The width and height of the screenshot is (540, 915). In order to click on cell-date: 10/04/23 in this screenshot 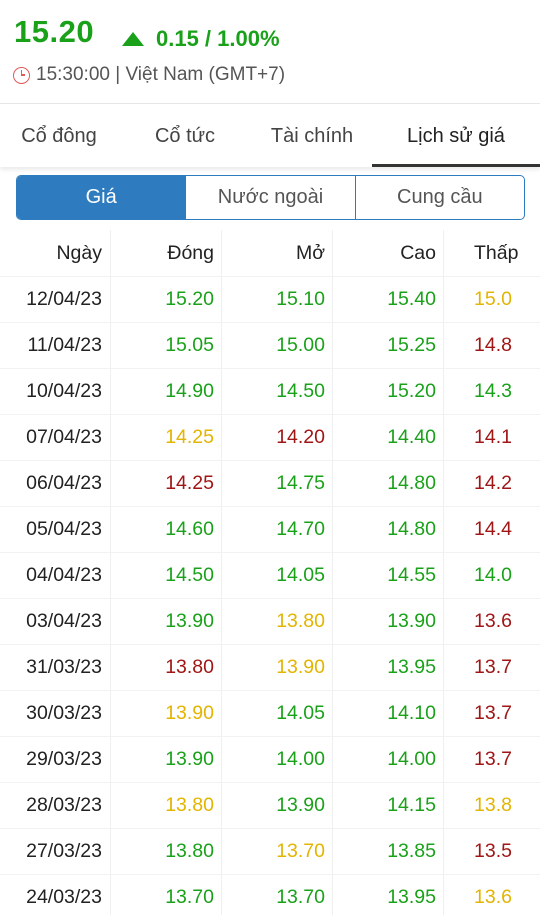, I will do `click(55, 391)`.